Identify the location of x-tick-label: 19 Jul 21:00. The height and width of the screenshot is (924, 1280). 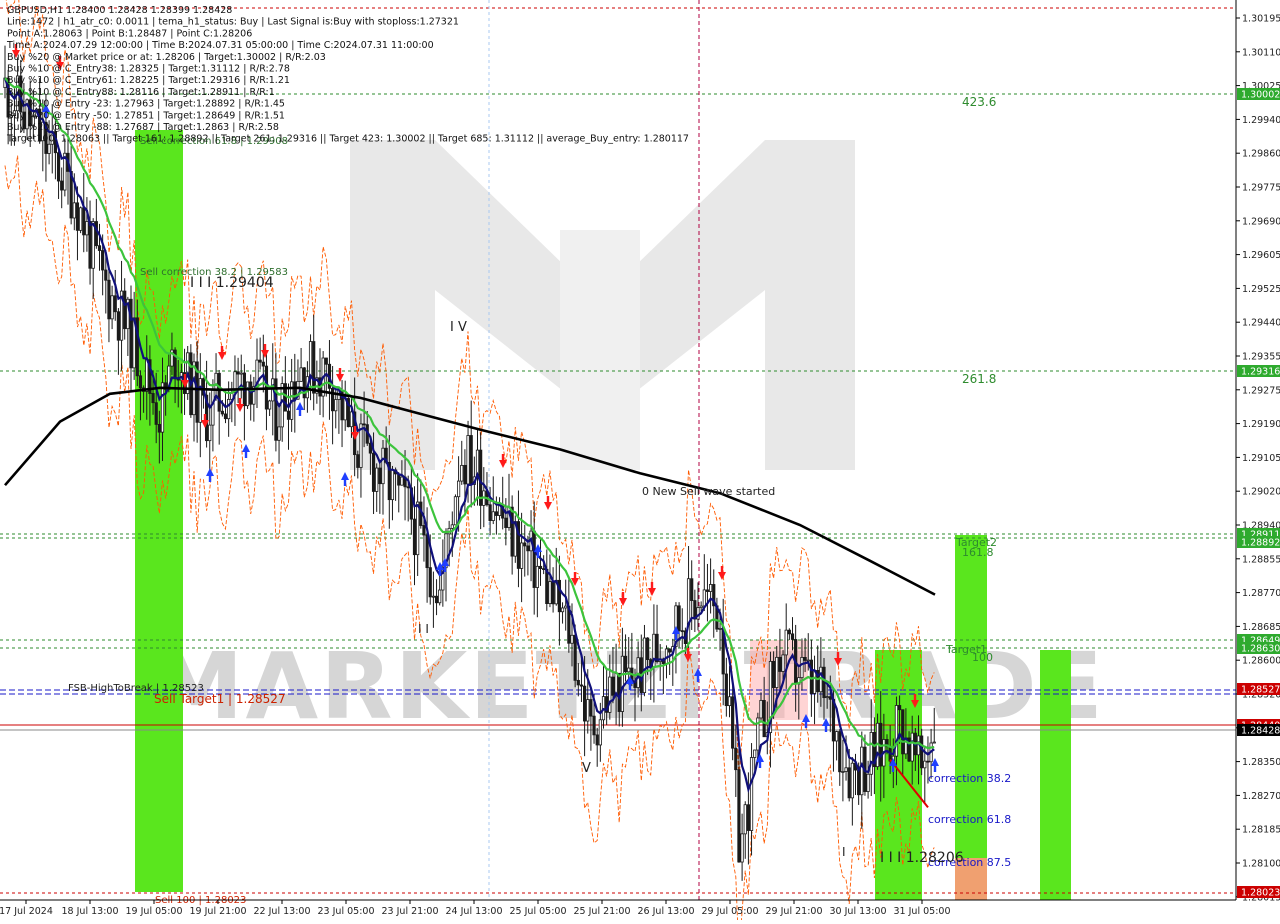
(218, 911).